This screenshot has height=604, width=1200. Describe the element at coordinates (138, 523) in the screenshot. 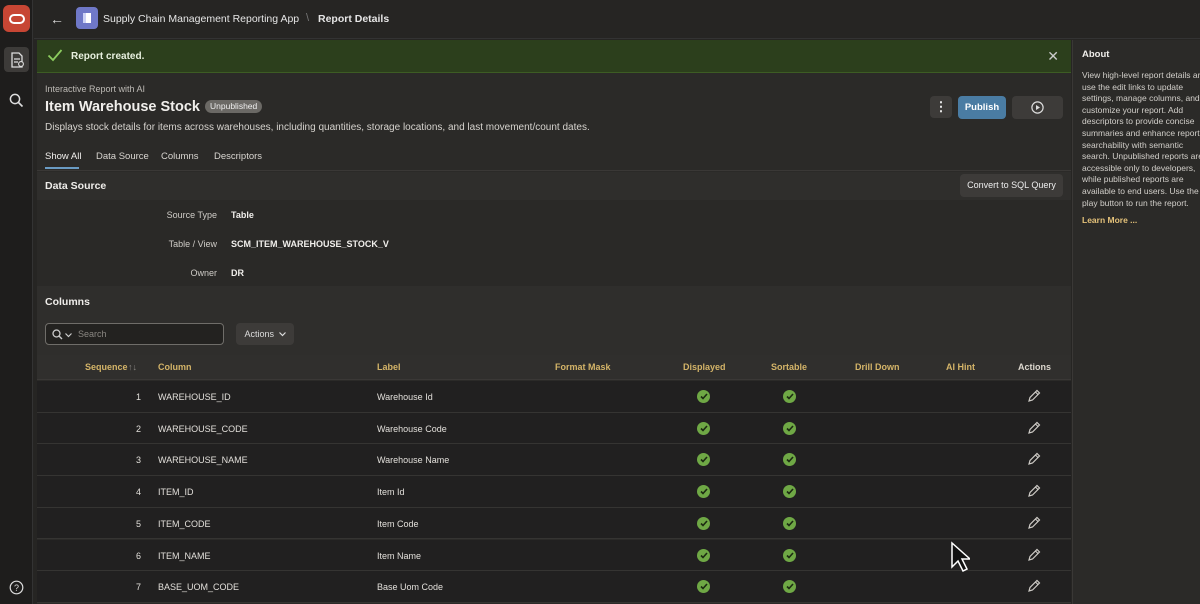

I see `row-sequence: 5` at that location.